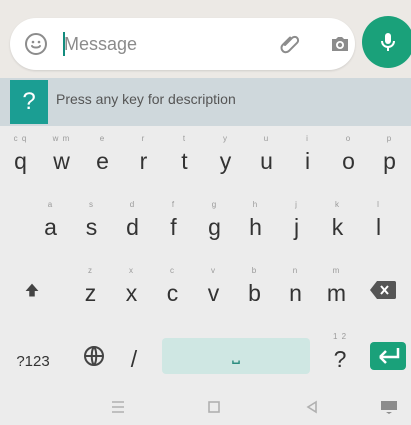  What do you see at coordinates (184, 154) in the screenshot?
I see `key-t: tt` at bounding box center [184, 154].